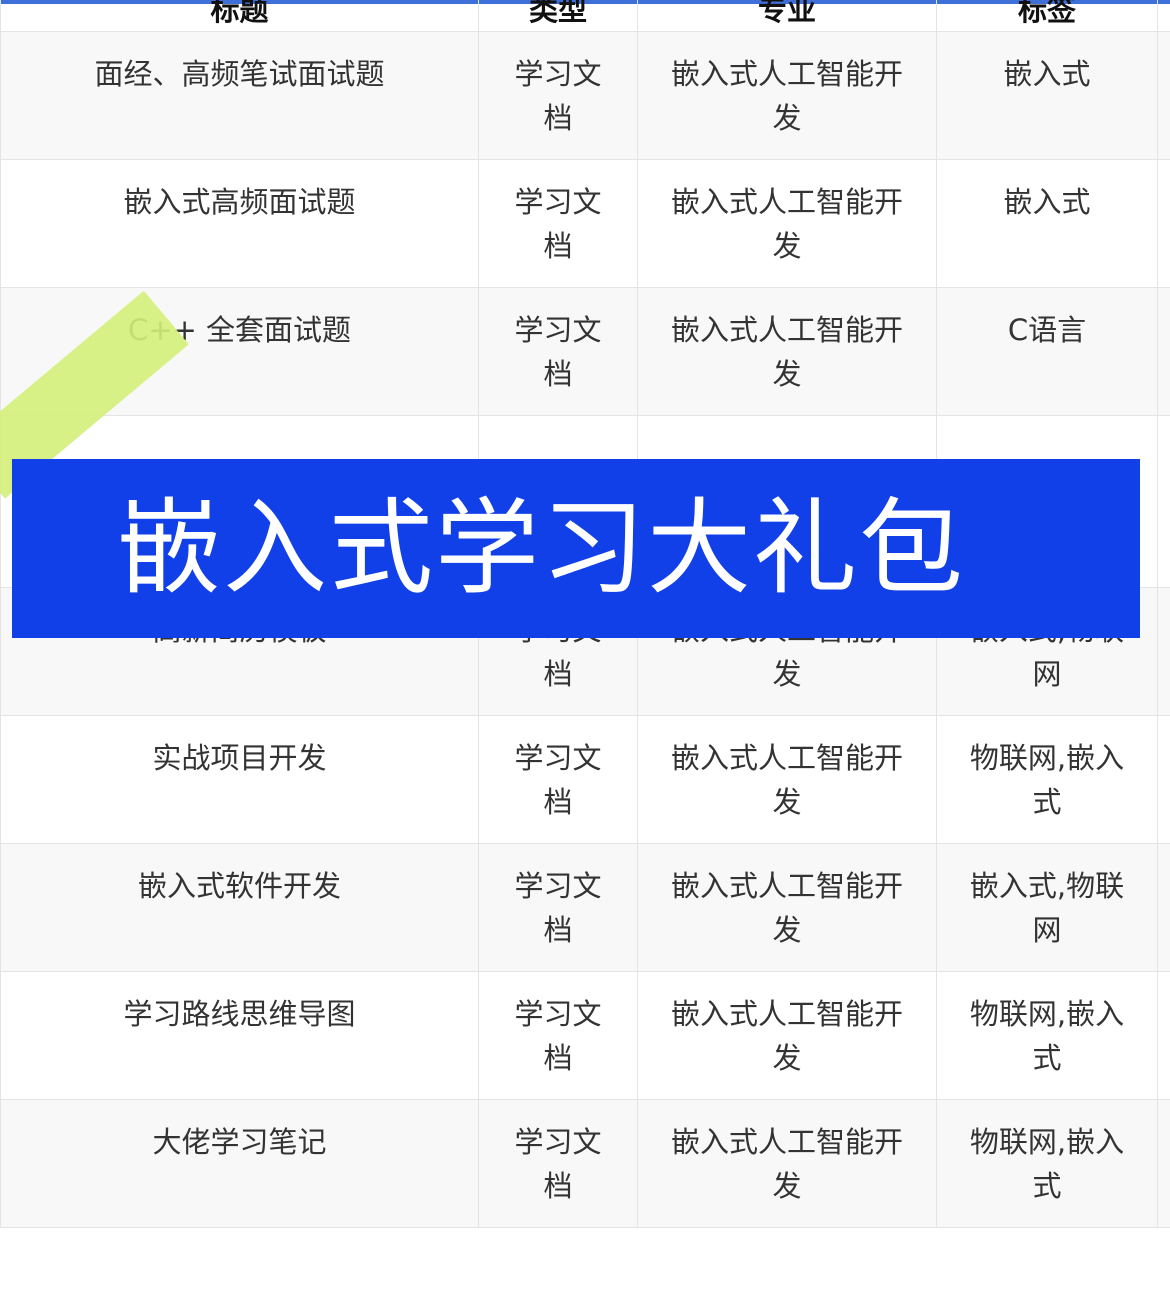 The image size is (1170, 1294). Describe the element at coordinates (558, 16) in the screenshot. I see `header-type: 类型` at that location.